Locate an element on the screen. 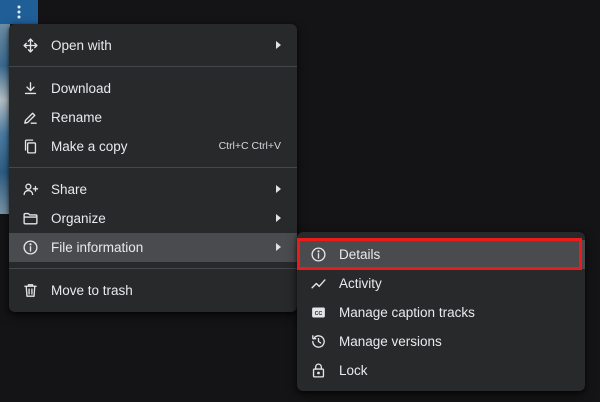 Image resolution: width=600 pixels, height=402 pixels. menu-item-label: Details is located at coordinates (360, 254).